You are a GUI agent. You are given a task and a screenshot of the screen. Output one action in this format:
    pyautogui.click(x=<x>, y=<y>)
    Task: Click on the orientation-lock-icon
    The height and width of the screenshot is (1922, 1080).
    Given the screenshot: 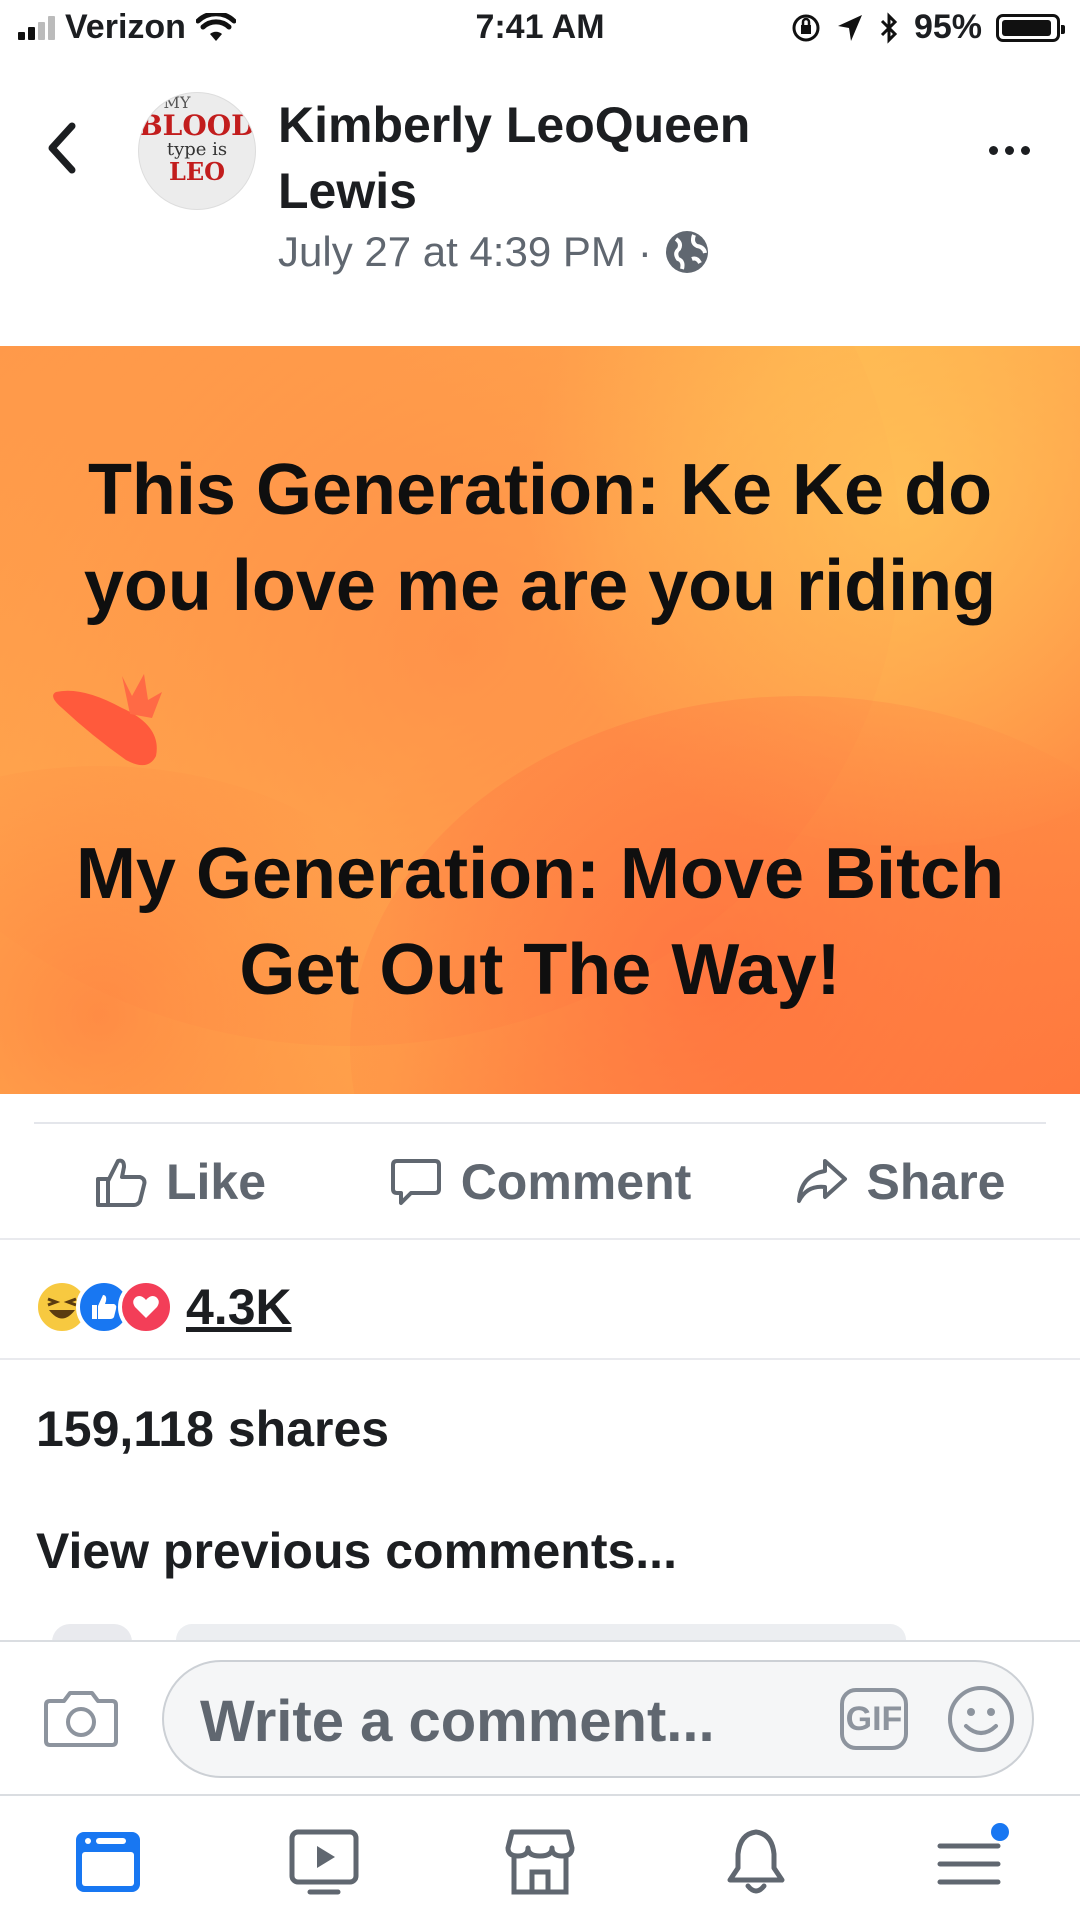 What is the action you would take?
    pyautogui.click(x=806, y=27)
    